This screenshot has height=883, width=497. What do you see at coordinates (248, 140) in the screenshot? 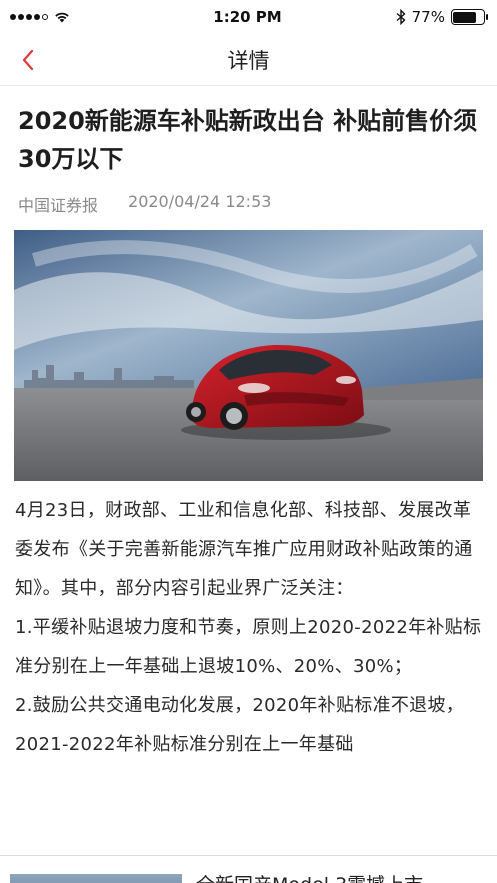
I see `article-title: 2020新能源车补贴新政出台 补贴前售价须30万以下` at bounding box center [248, 140].